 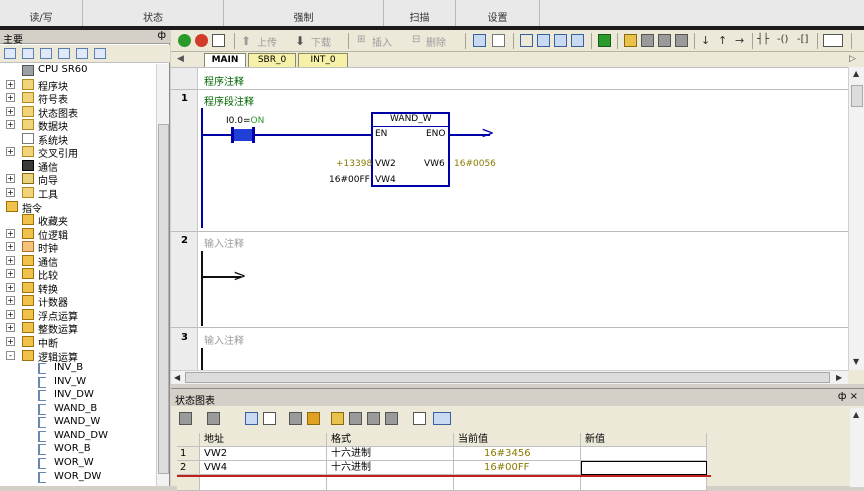 What do you see at coordinates (225, 60) in the screenshot?
I see `tab-main: MAIN` at bounding box center [225, 60].